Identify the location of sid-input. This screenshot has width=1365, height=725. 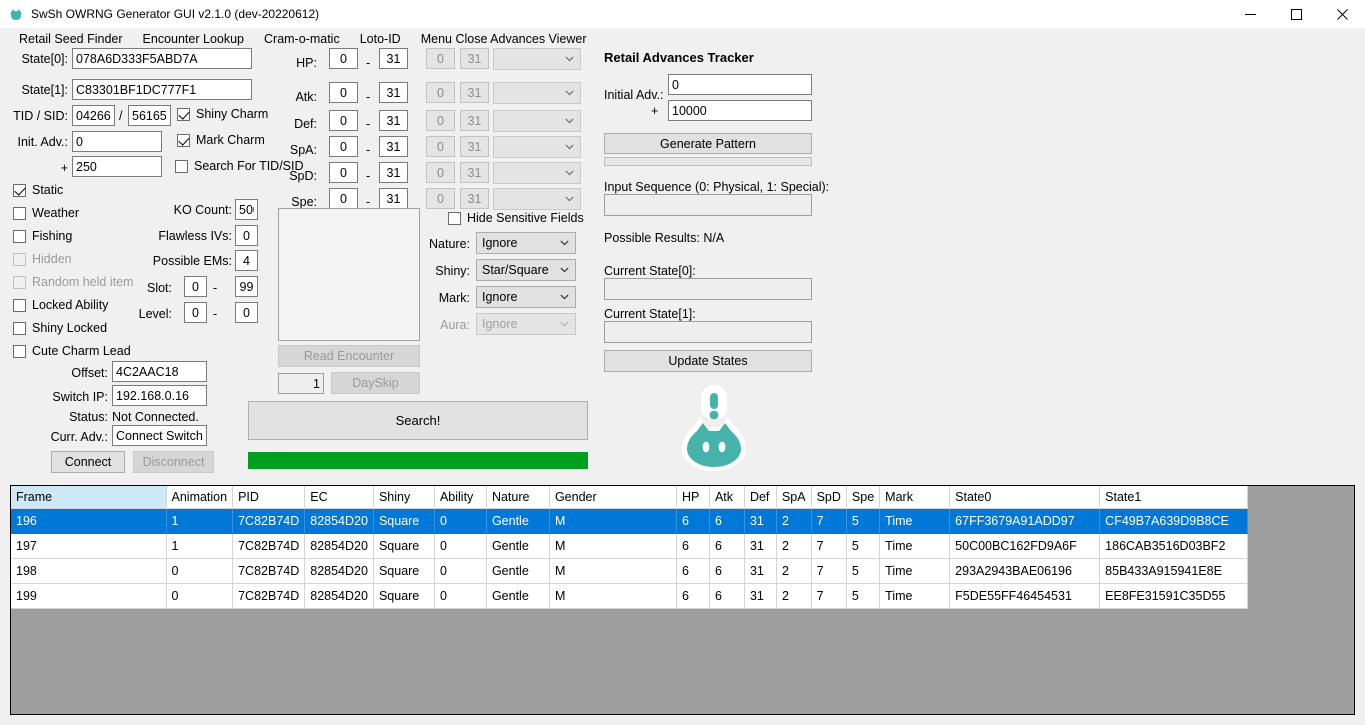
(149, 115).